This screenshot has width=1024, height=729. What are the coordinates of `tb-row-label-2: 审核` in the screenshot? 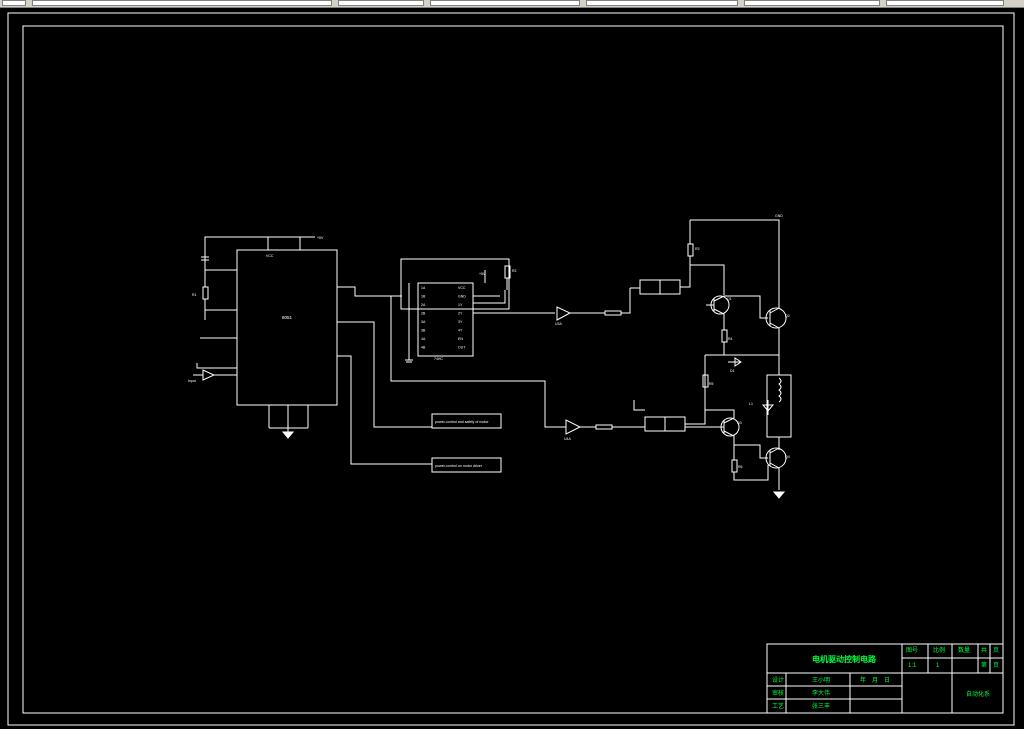 It's located at (778, 693).